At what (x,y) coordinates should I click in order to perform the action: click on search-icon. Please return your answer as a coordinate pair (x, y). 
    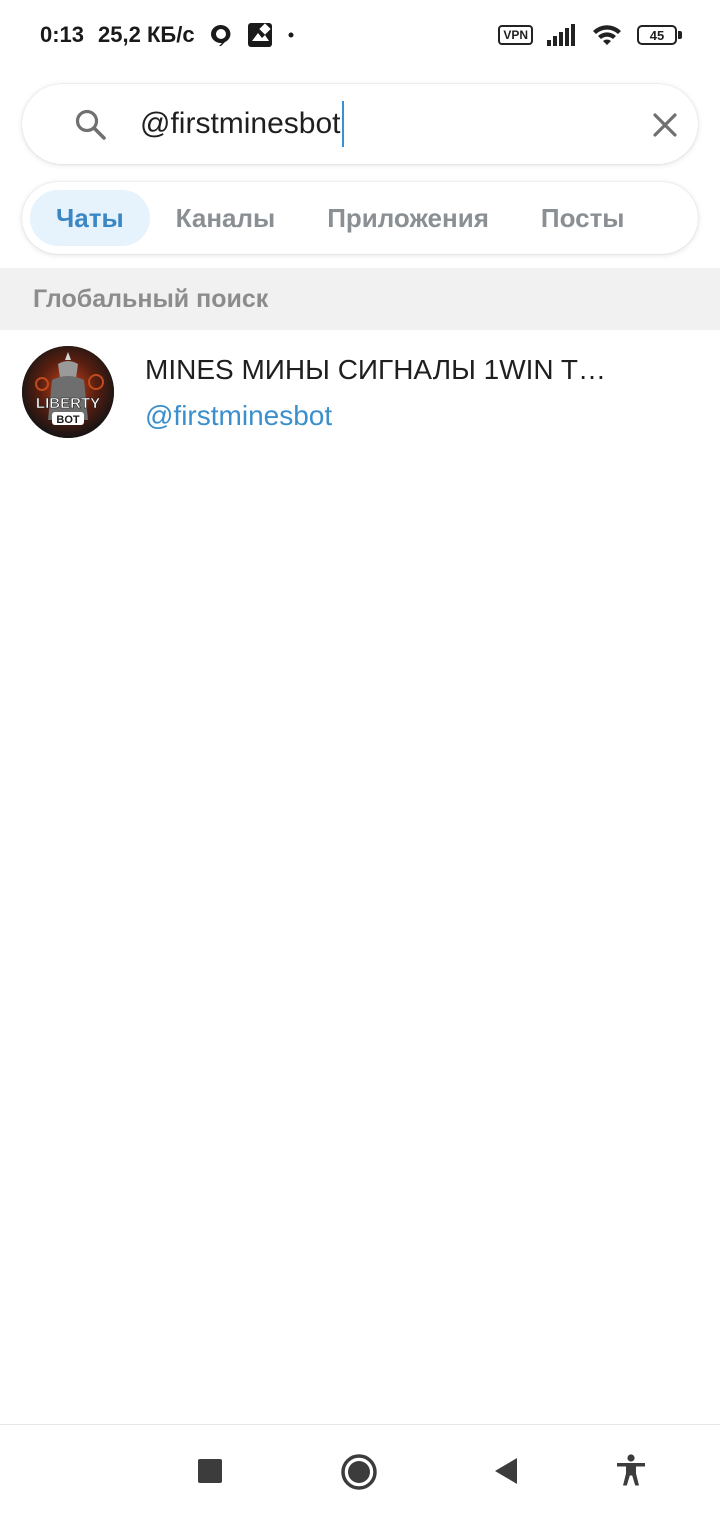
    Looking at the image, I should click on (91, 125).